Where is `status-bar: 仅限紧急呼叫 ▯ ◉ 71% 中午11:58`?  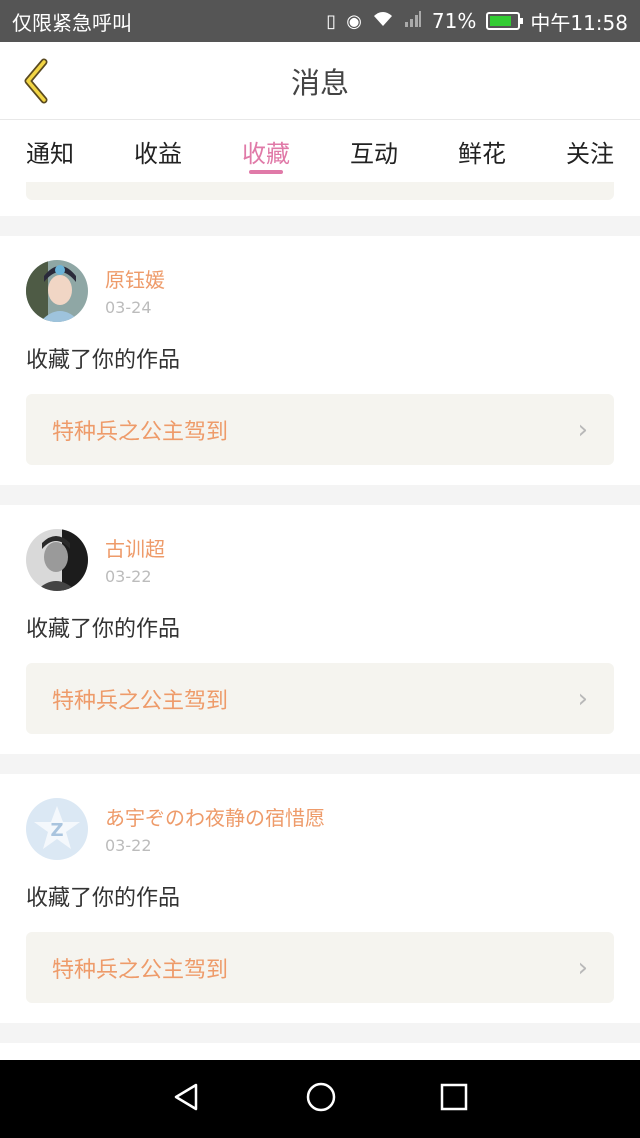 status-bar: 仅限紧急呼叫 ▯ ◉ 71% 中午11:58 is located at coordinates (320, 21).